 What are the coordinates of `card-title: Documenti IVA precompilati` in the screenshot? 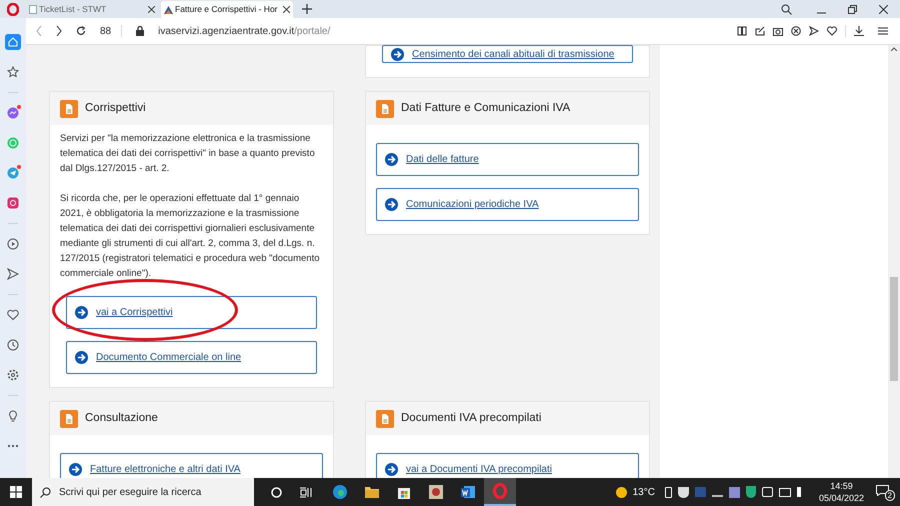 It's located at (471, 418).